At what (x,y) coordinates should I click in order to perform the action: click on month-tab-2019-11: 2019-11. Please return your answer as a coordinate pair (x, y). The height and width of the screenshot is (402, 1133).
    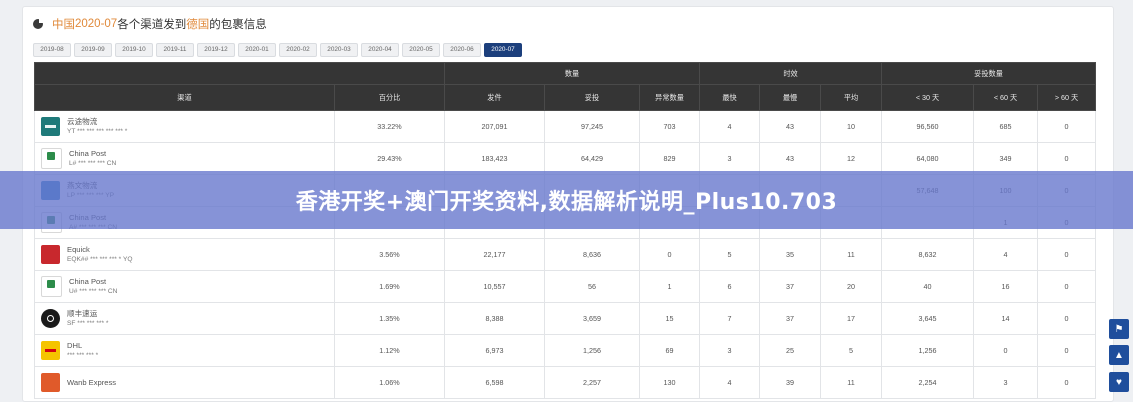
    Looking at the image, I should click on (175, 50).